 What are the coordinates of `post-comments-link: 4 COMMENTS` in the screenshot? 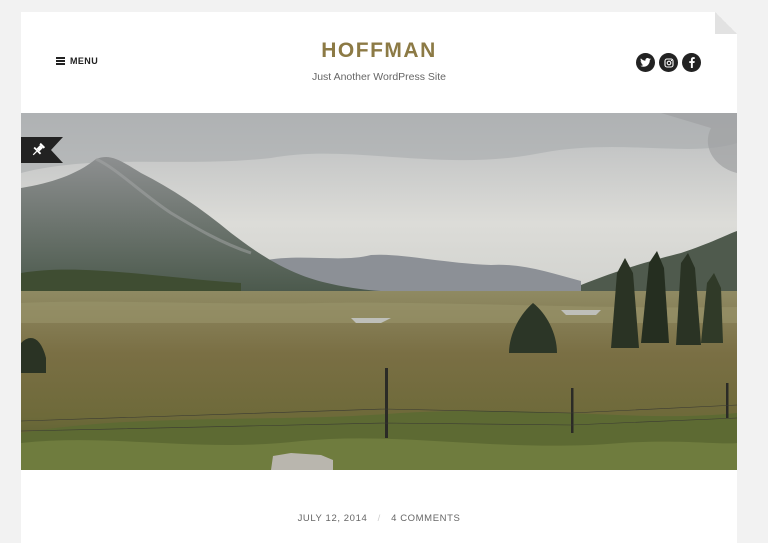 It's located at (425, 518).